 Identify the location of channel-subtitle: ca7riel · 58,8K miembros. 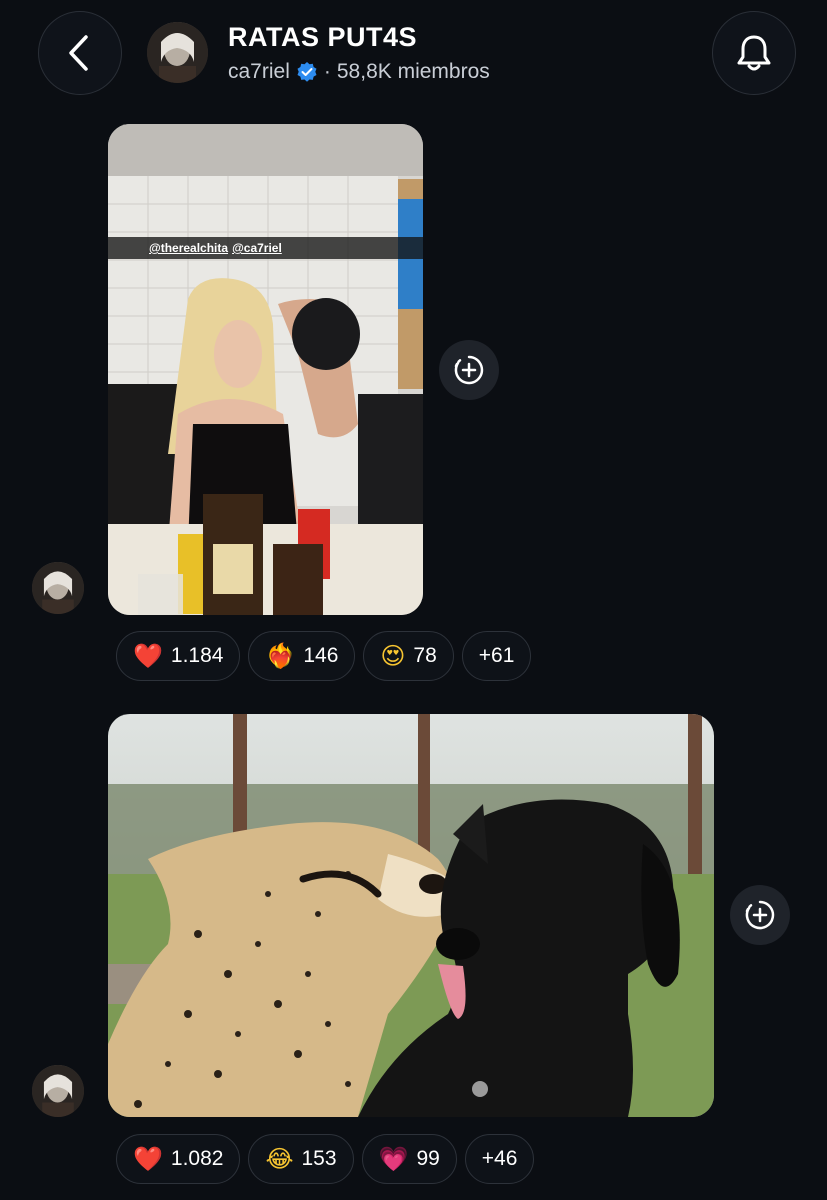
(359, 72).